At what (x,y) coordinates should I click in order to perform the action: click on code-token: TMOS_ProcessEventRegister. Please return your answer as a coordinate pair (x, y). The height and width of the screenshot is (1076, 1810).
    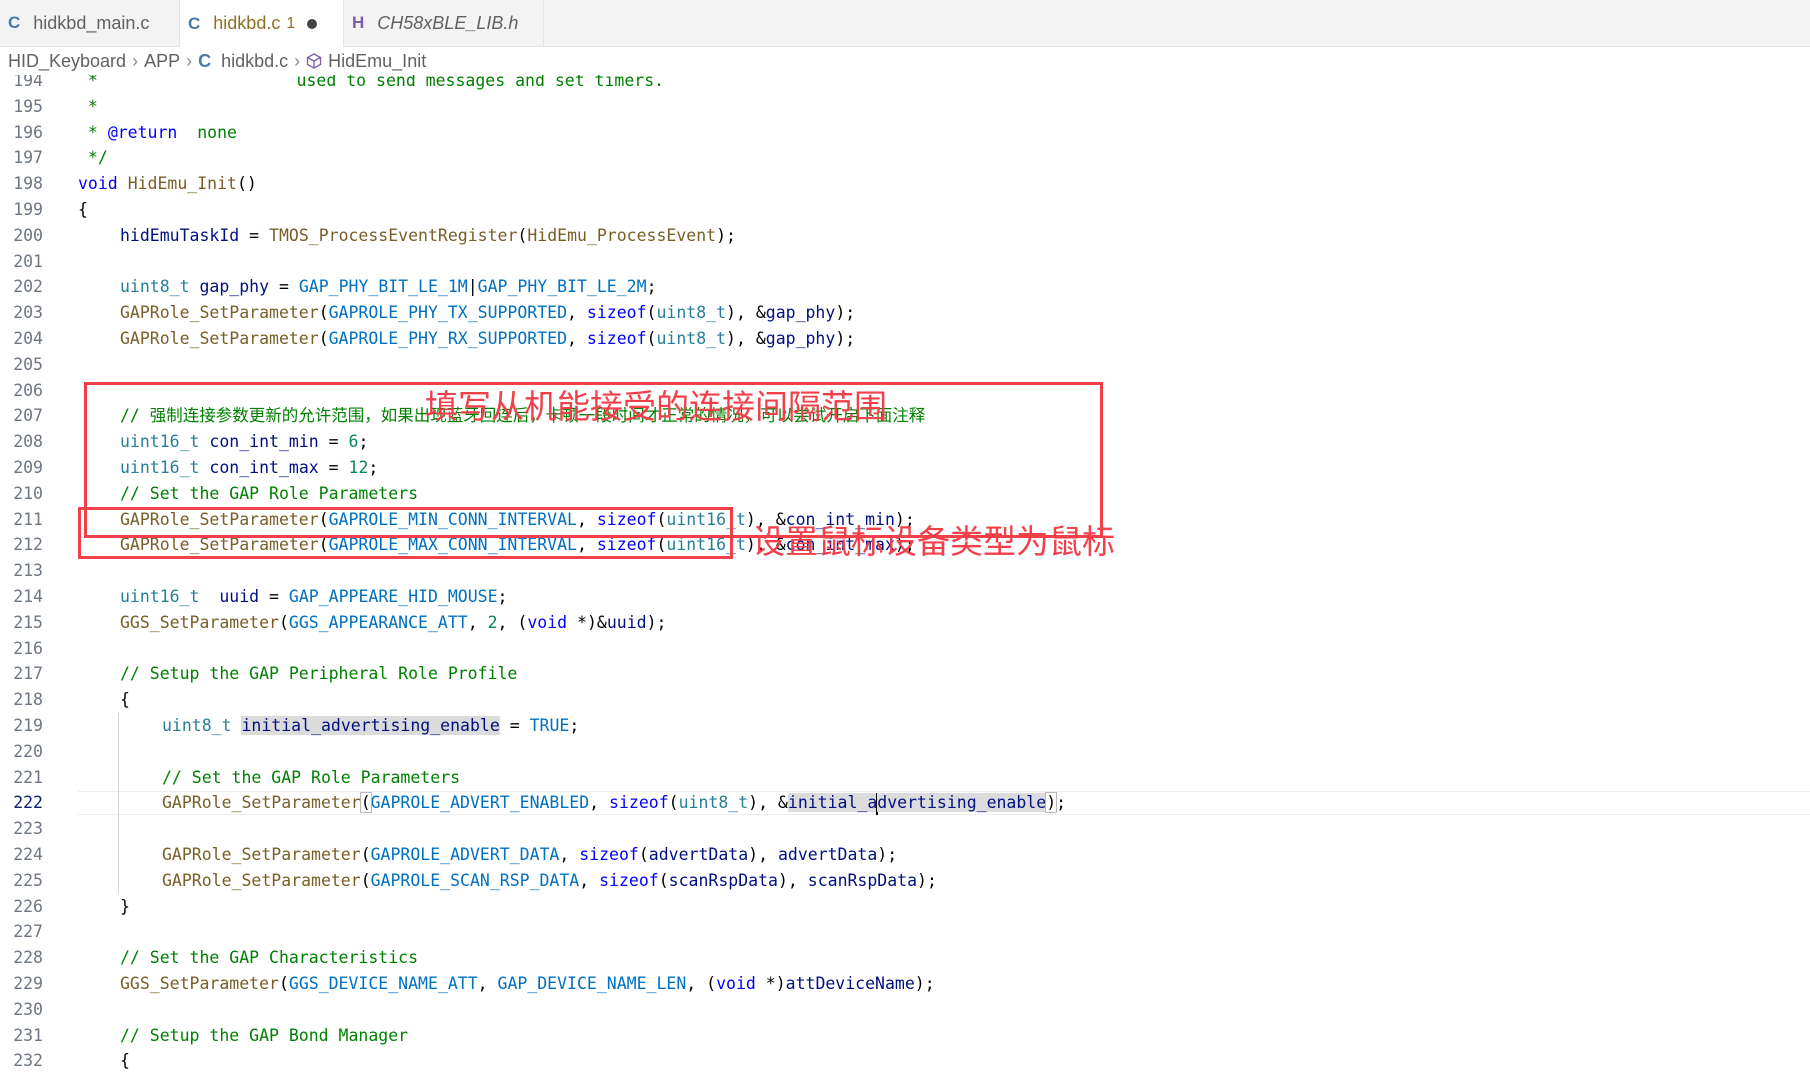
    Looking at the image, I should click on (393, 235).